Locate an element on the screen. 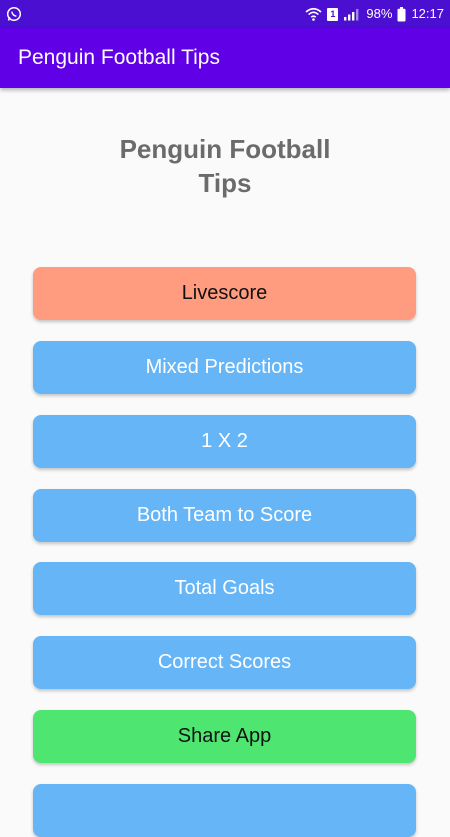  status-bar-right: 1 98% 12:17 is located at coordinates (374, 14).